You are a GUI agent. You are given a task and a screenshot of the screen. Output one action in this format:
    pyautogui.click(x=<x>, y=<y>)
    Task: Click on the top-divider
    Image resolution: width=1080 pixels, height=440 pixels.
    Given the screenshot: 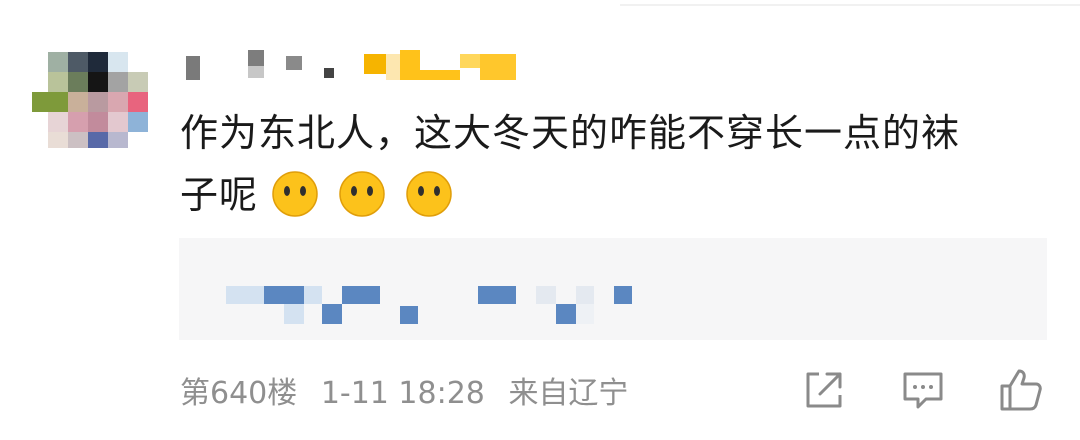 What is the action you would take?
    pyautogui.click(x=850, y=5)
    